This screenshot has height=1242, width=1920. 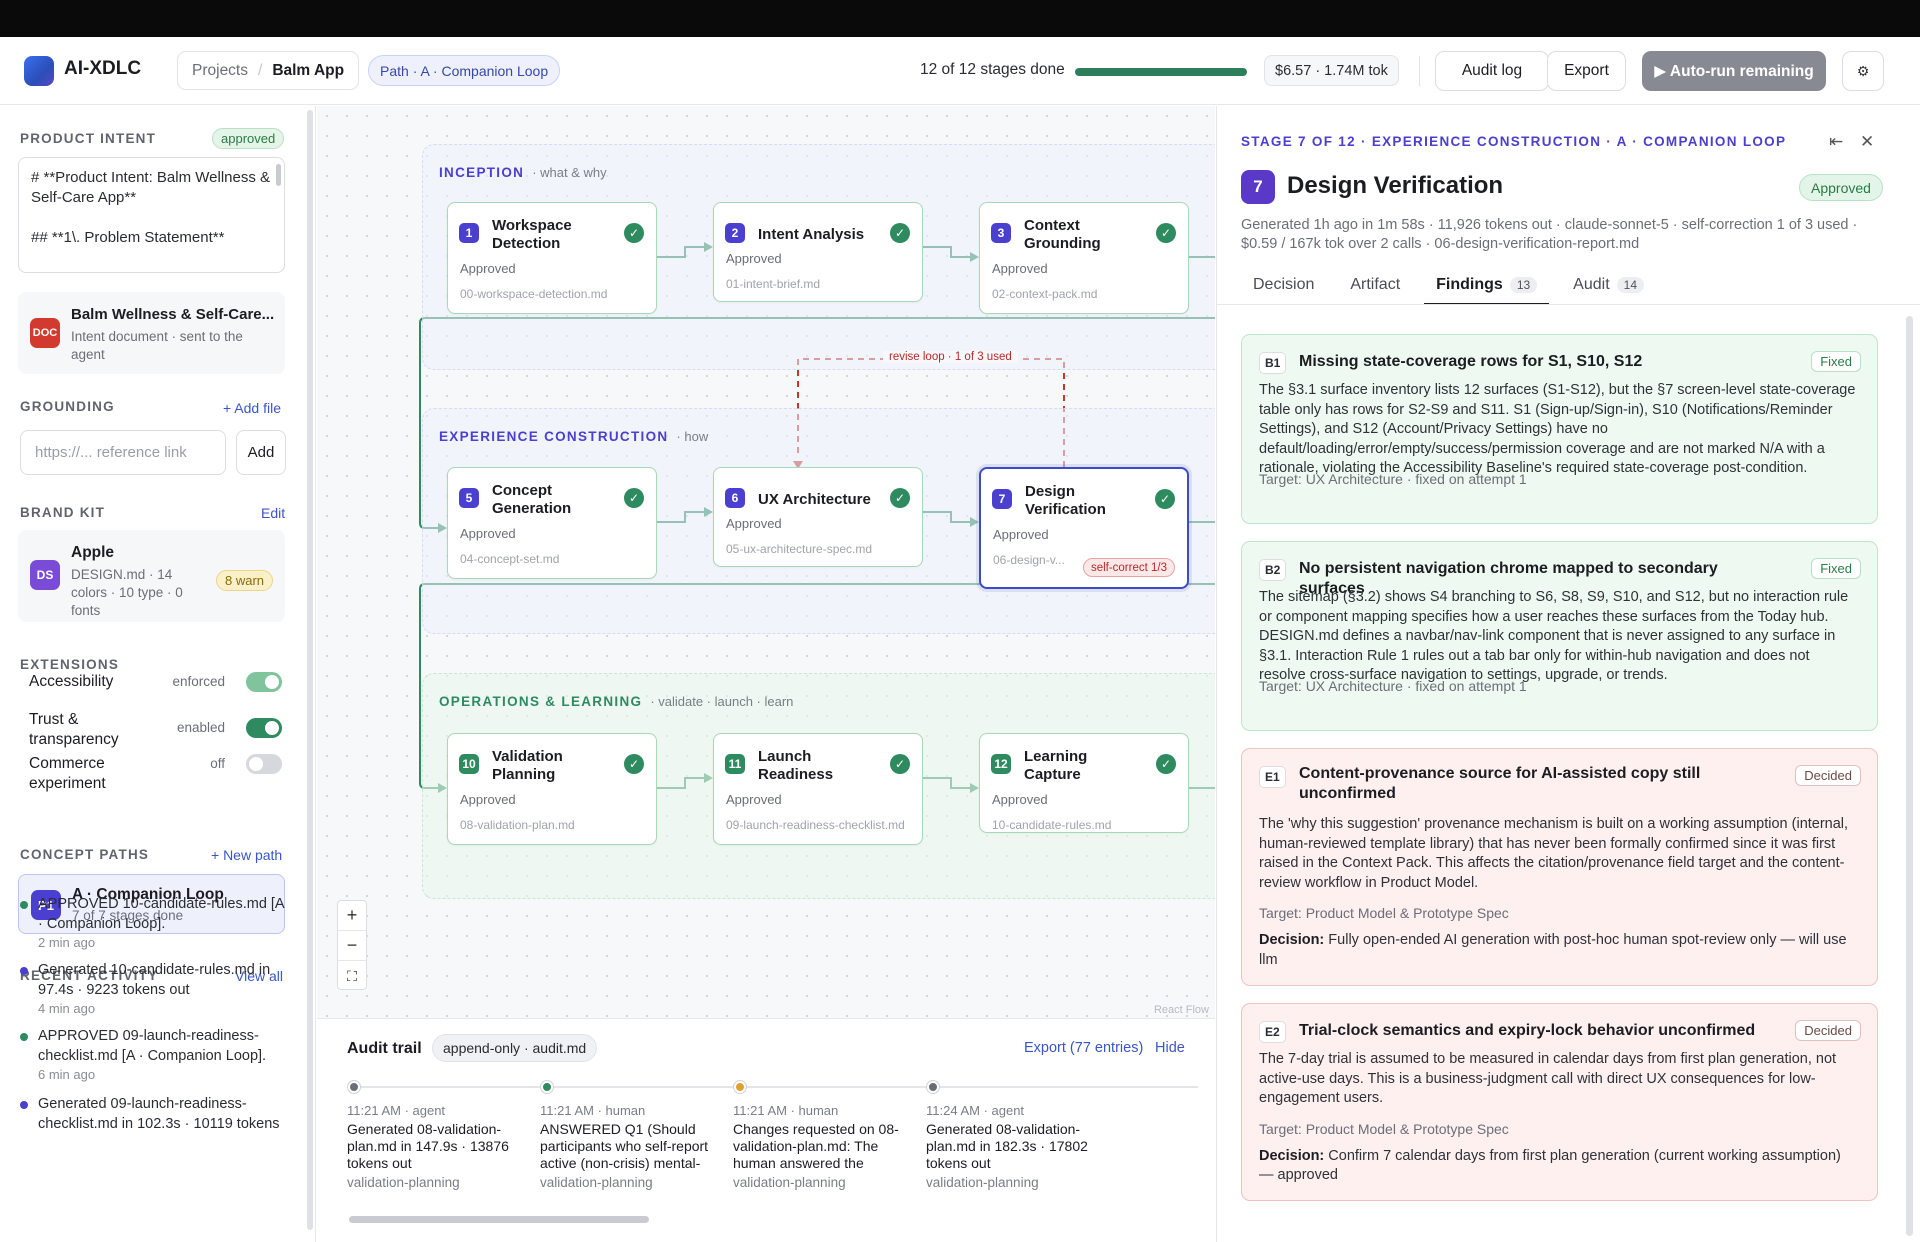 I want to click on detail-scrollbar, so click(x=1909, y=776).